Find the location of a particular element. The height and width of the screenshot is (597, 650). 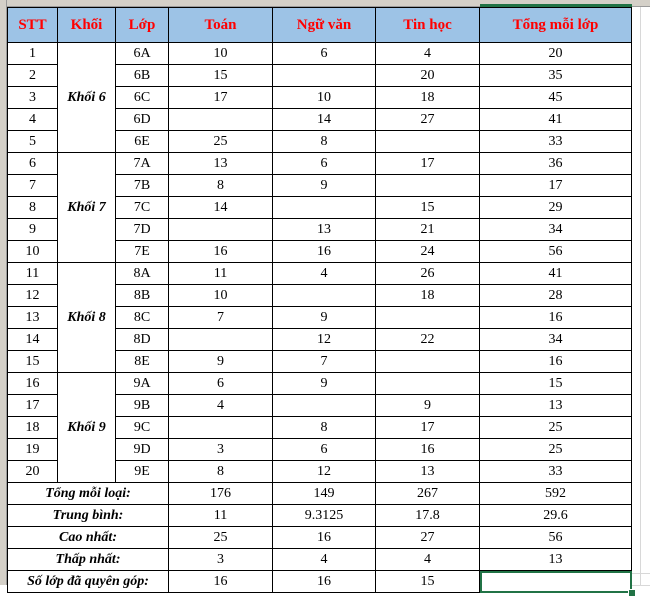

cell-stt: 5 is located at coordinates (32, 141).